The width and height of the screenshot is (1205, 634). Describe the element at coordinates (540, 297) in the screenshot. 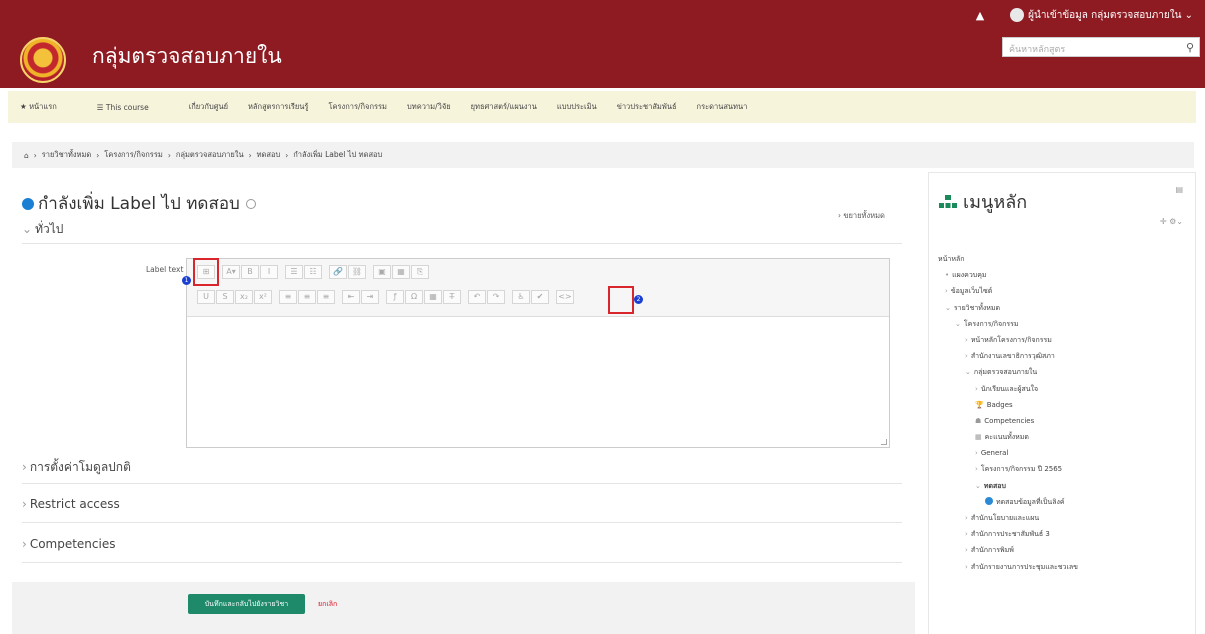

I see `editor-tool-button: ✔` at that location.